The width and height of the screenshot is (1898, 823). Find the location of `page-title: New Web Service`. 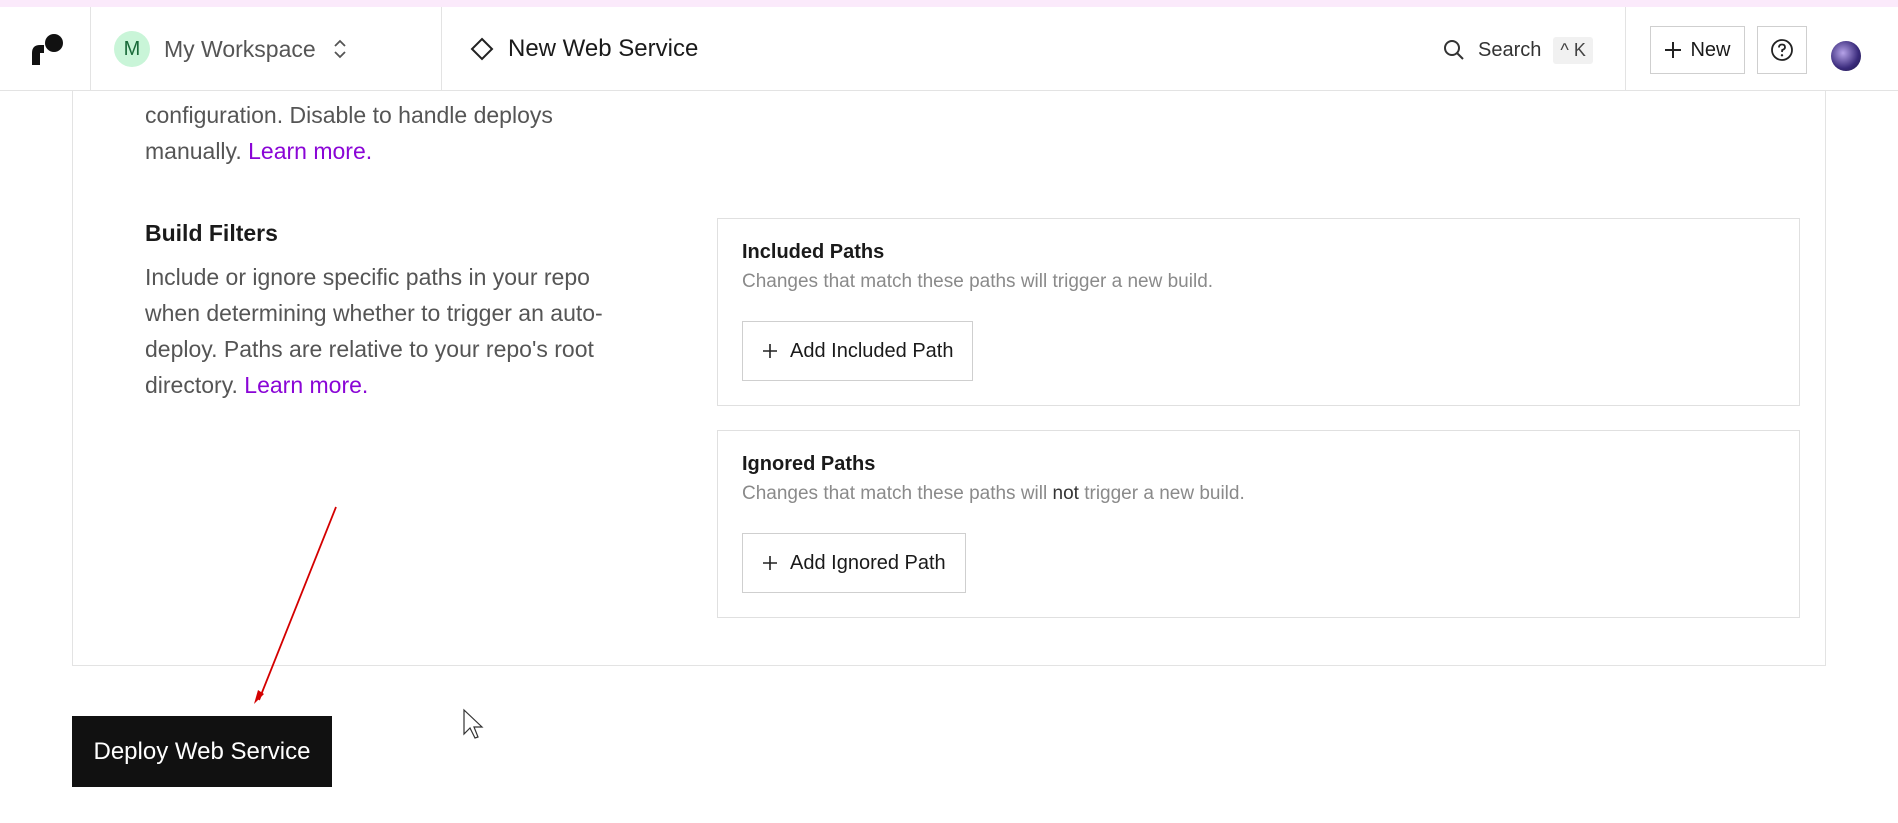

page-title: New Web Service is located at coordinates (603, 48).